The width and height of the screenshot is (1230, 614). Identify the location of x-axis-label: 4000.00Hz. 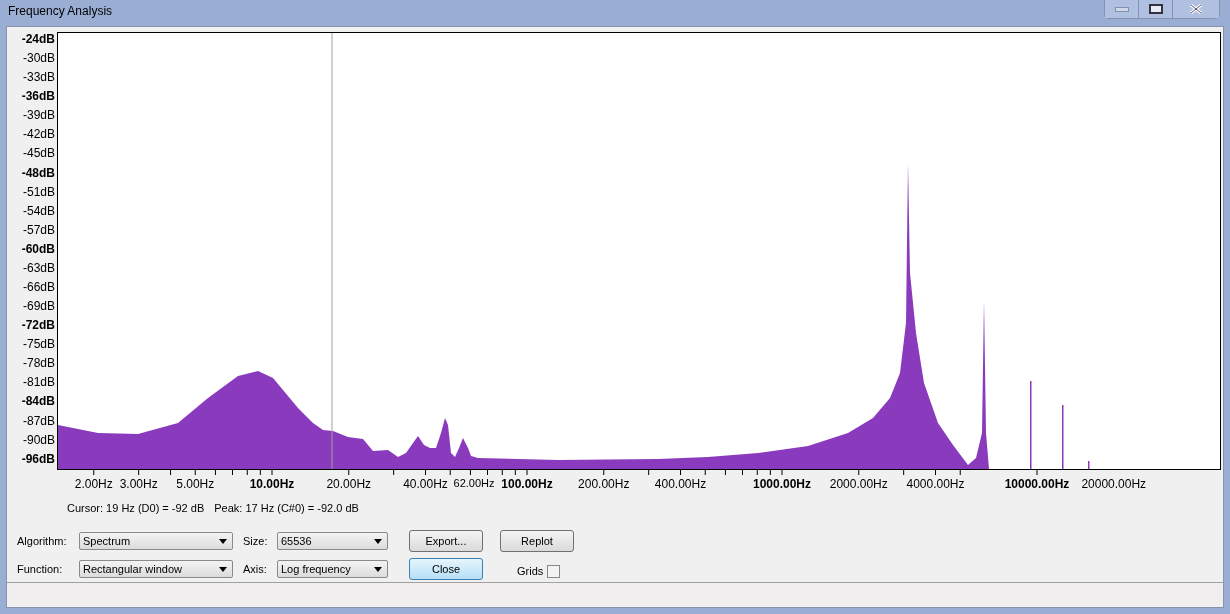
(935, 484).